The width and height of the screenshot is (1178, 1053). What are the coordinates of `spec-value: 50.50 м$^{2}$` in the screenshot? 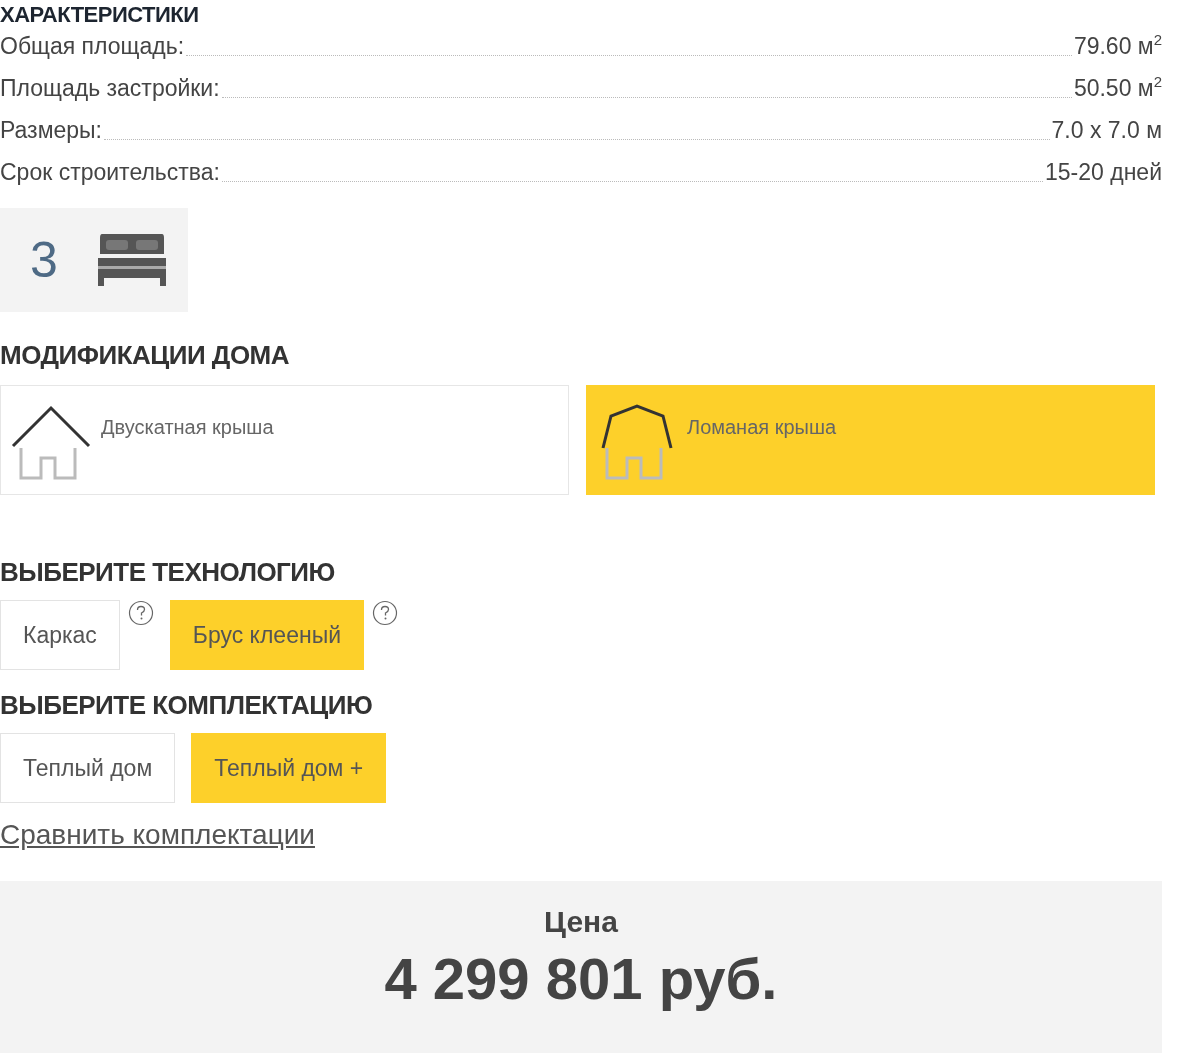 It's located at (1117, 87).